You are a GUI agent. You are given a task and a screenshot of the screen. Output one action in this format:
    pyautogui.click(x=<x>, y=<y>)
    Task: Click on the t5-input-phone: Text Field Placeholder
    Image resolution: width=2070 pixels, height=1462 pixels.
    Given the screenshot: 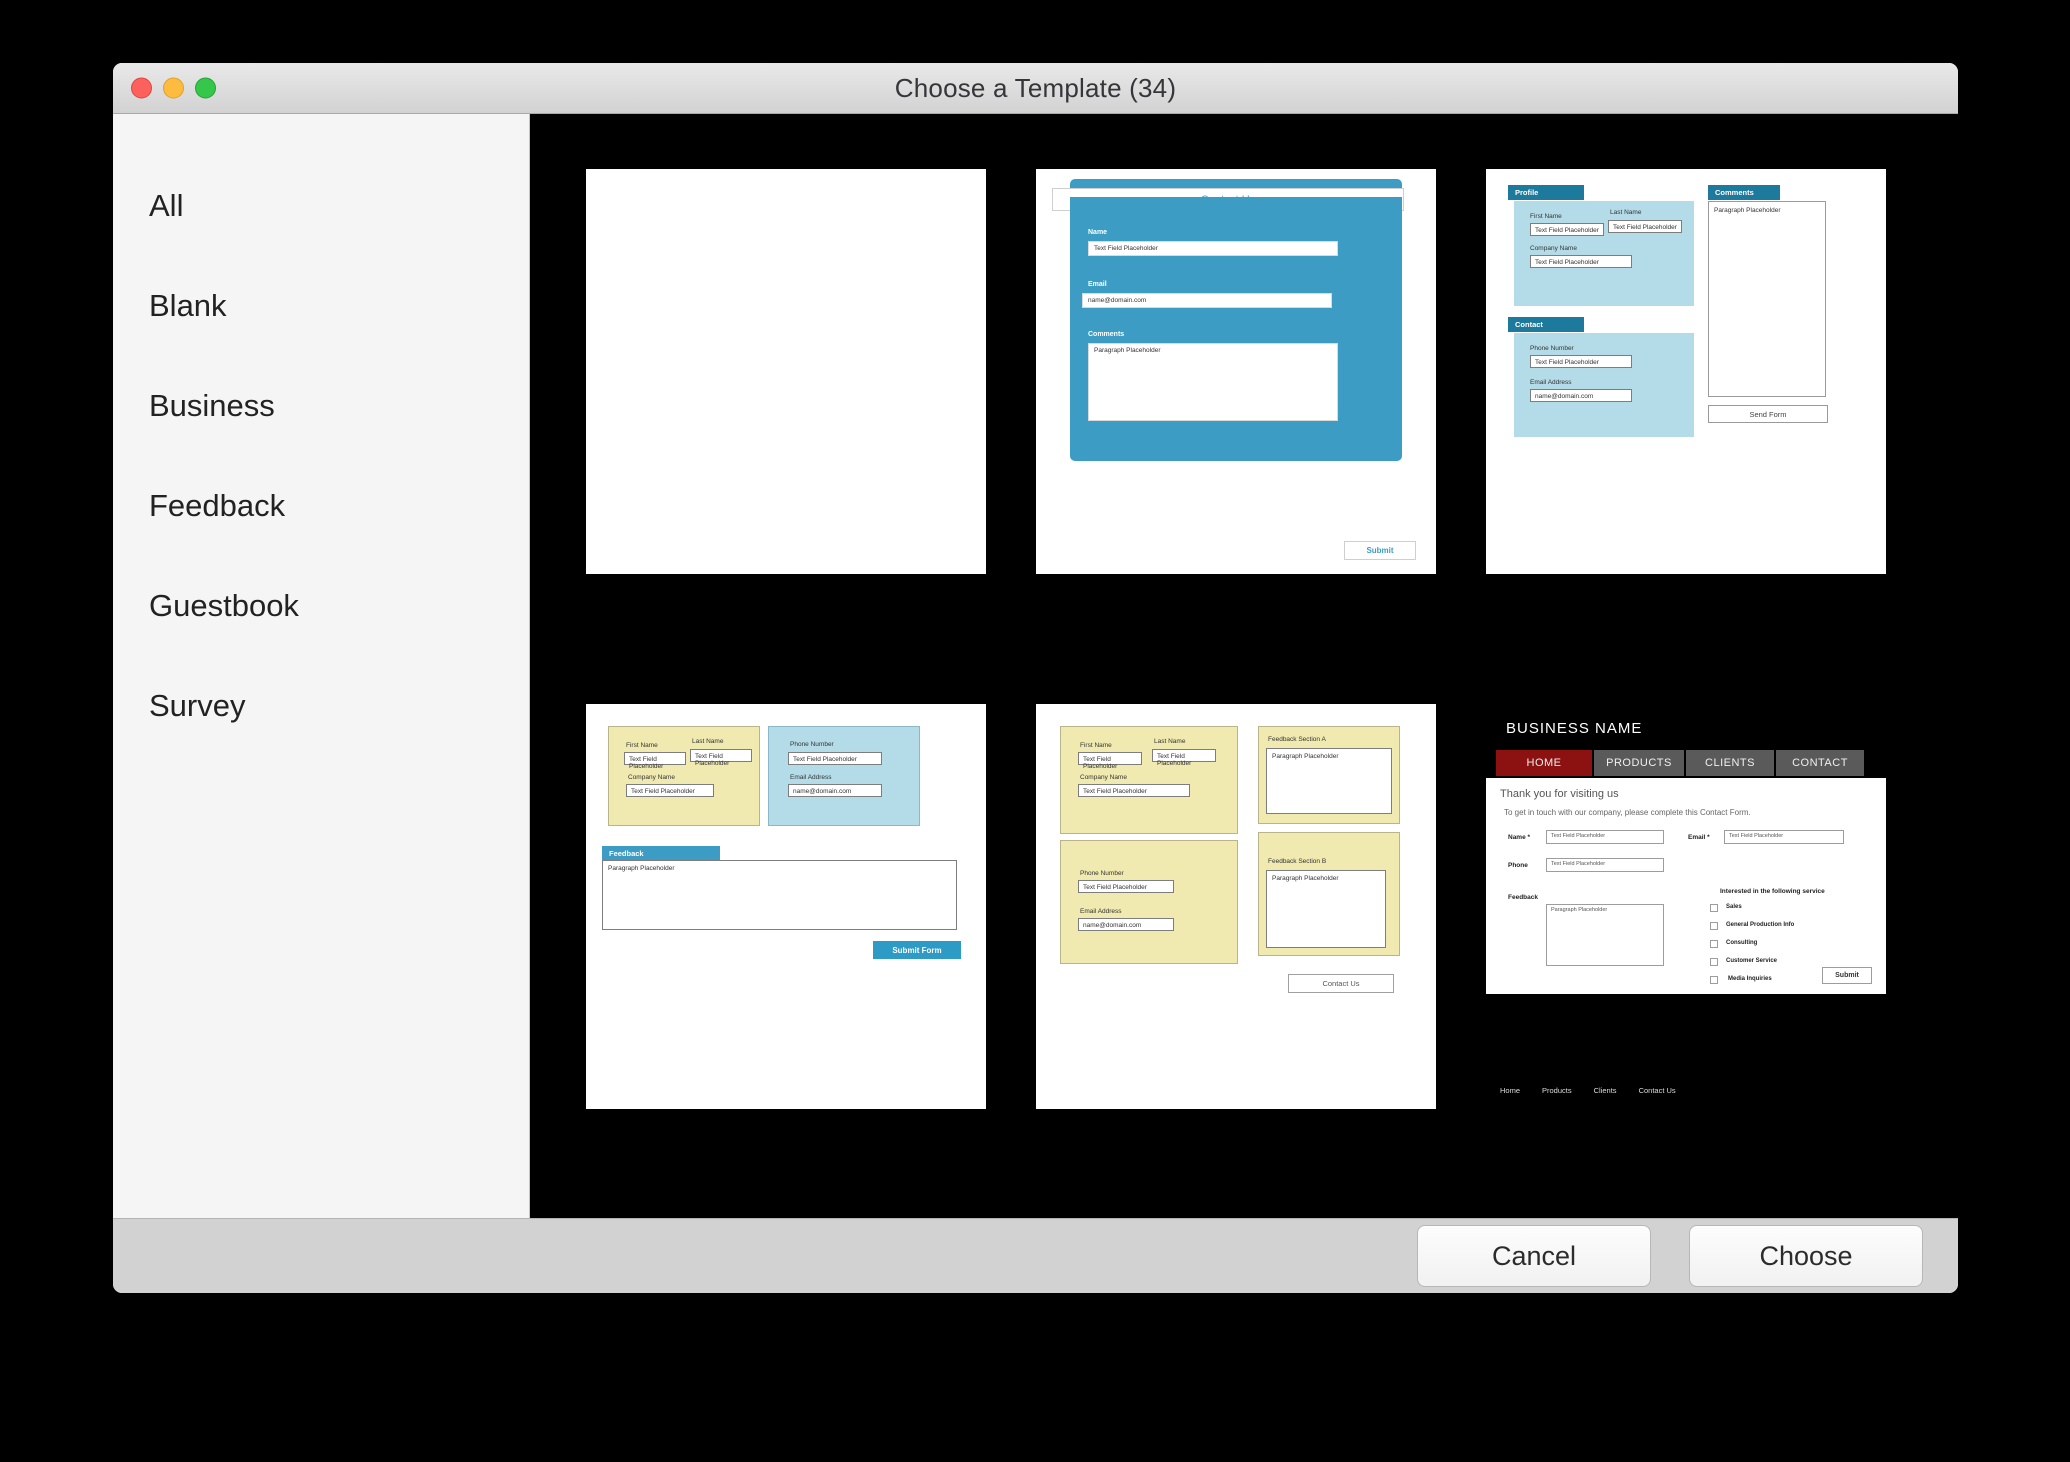 What is the action you would take?
    pyautogui.click(x=1126, y=886)
    